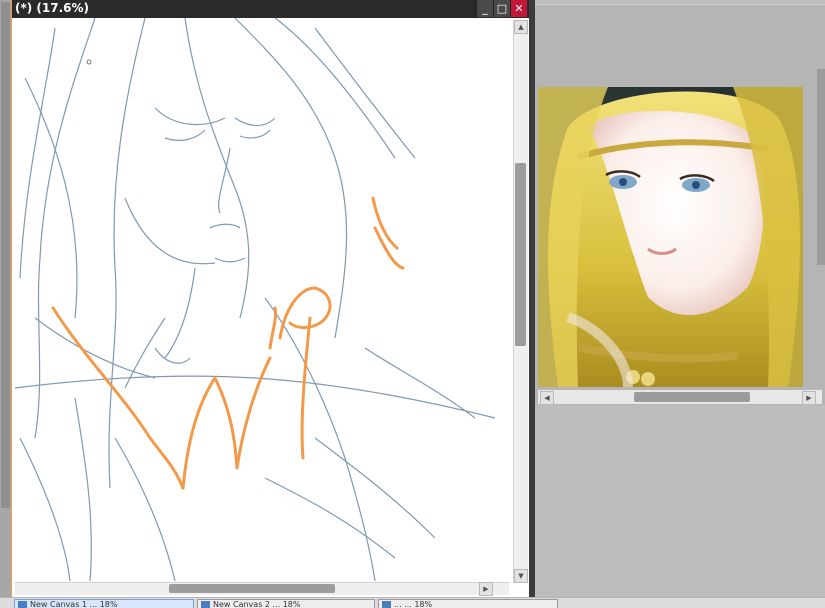 Image resolution: width=825 pixels, height=608 pixels. Describe the element at coordinates (252, 588) in the screenshot. I see `horizontal-scroll-thumb` at that location.